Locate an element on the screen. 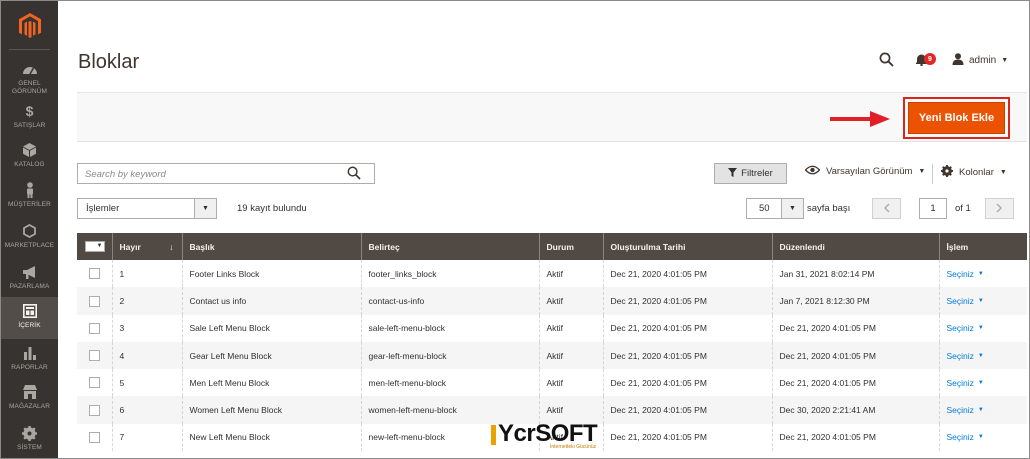 The image size is (1030, 459). megaphone-icon is located at coordinates (30, 272).